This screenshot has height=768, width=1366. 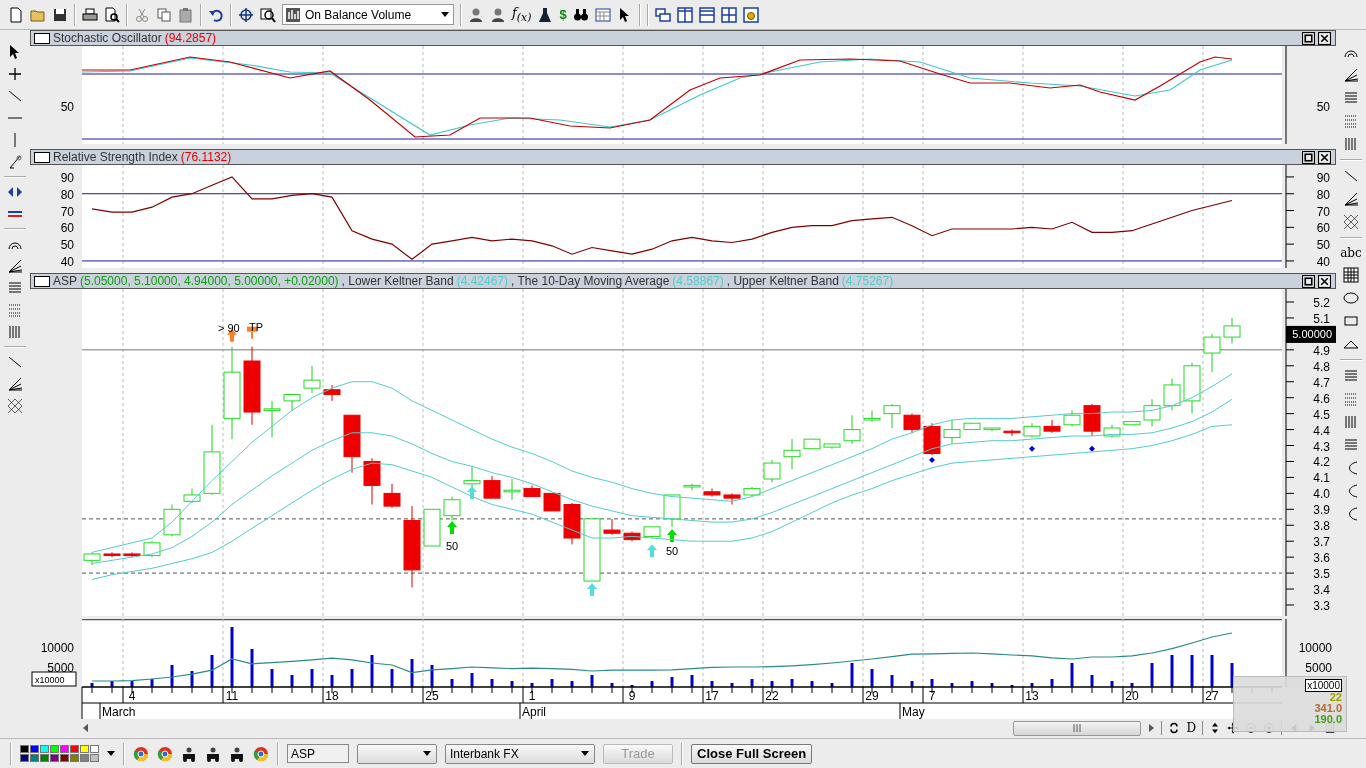 I want to click on axis-label: 3.7, so click(x=1321, y=542).